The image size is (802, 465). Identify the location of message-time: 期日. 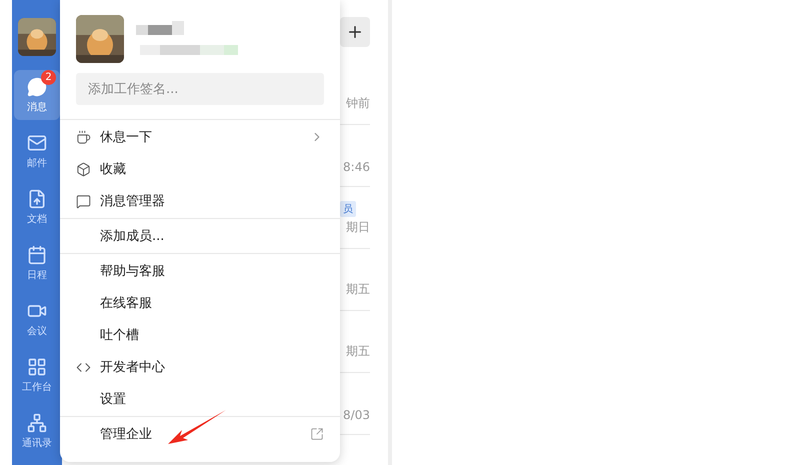
(358, 227).